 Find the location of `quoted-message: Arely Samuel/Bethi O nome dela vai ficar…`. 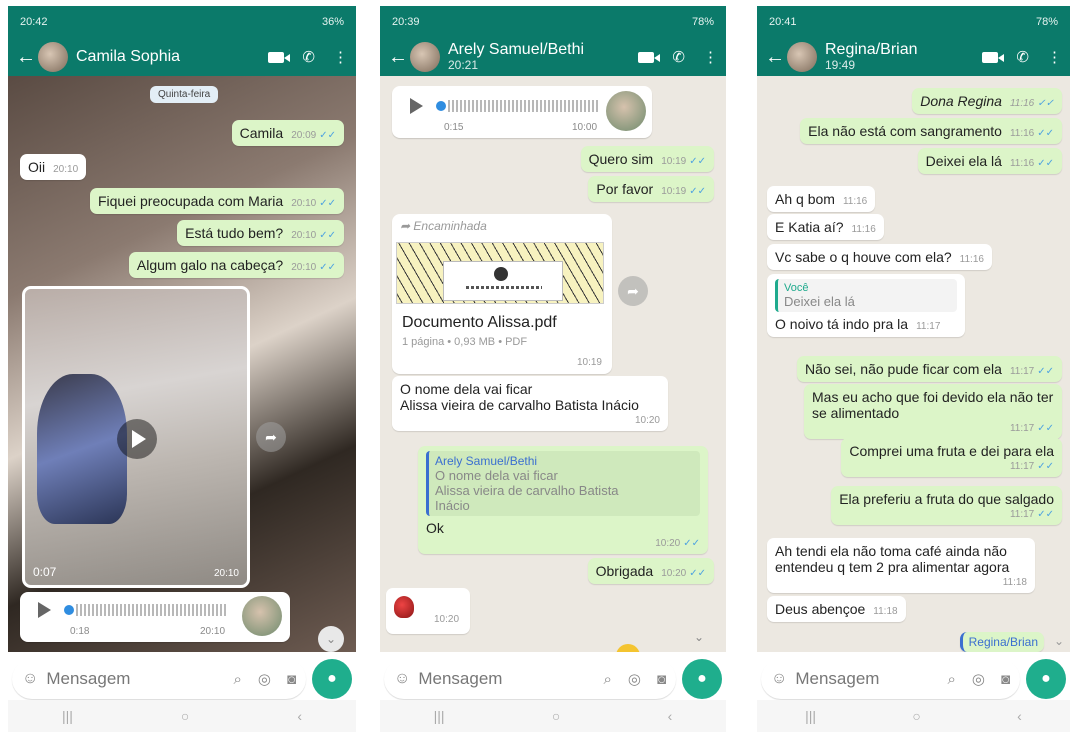

quoted-message: Arely Samuel/Bethi O nome dela vai ficar… is located at coordinates (563, 483).